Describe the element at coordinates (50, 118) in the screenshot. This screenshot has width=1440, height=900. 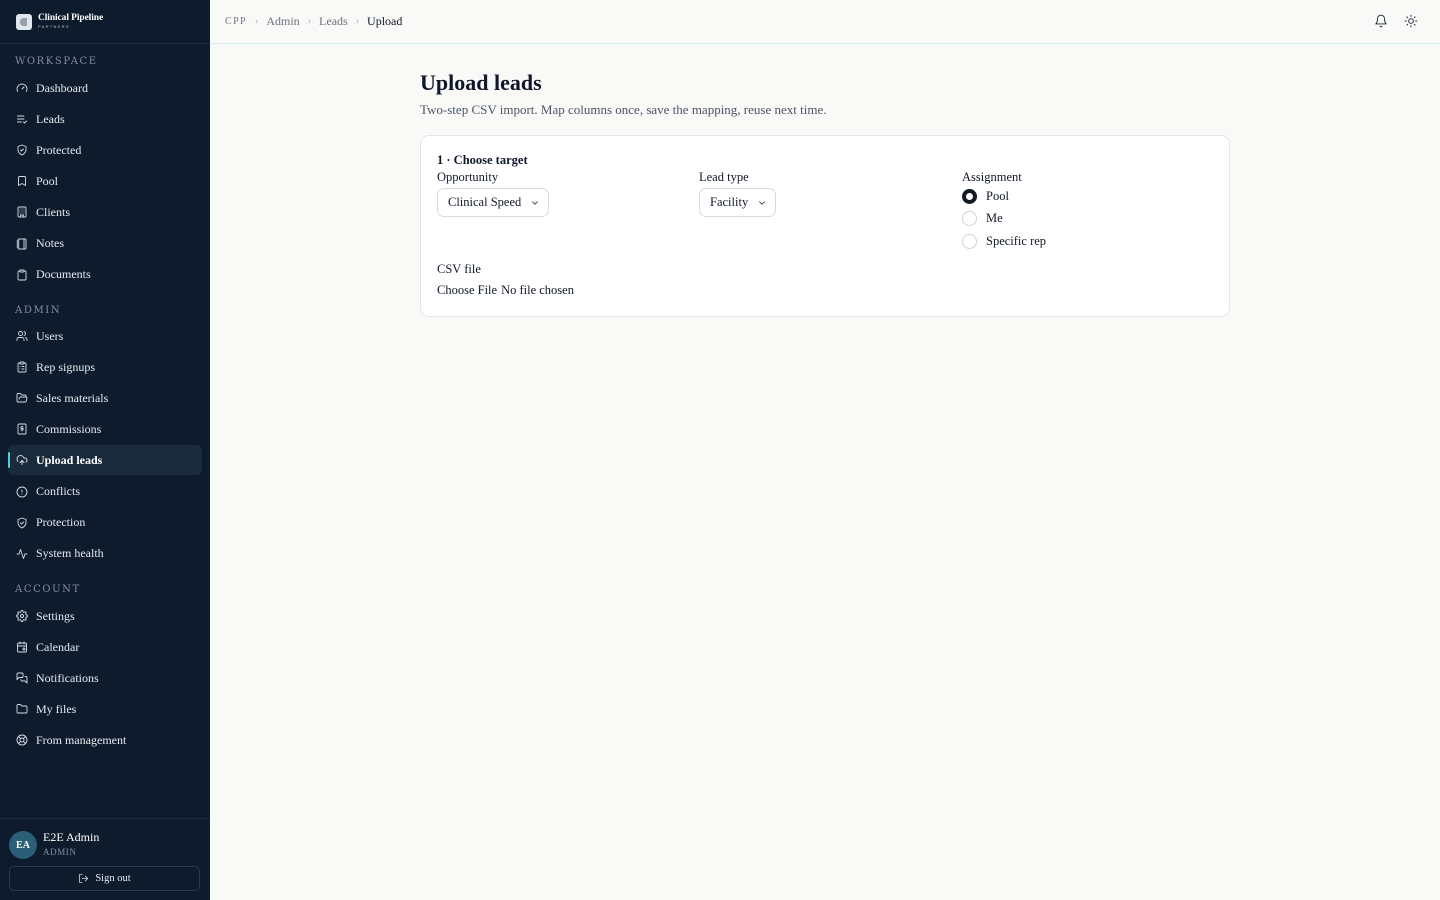
I see `sidebar-item-label: Leads` at that location.